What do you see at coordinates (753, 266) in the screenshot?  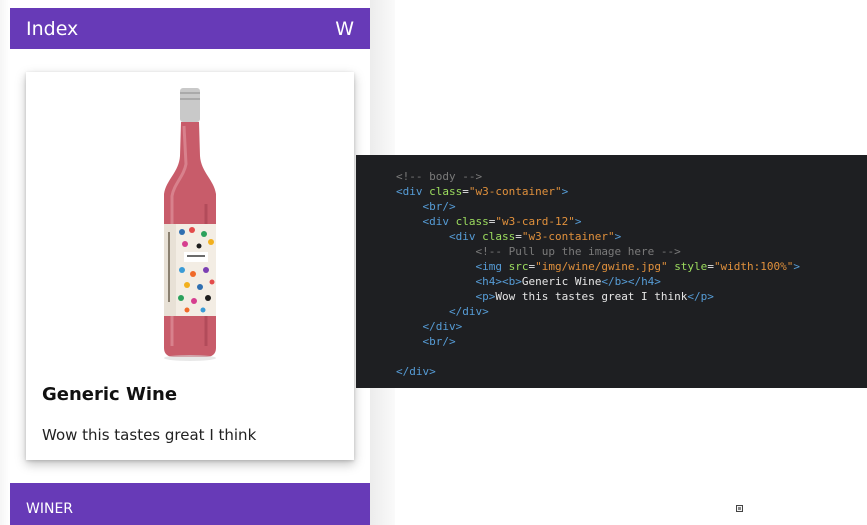 I see `code-token: "width:100%"` at bounding box center [753, 266].